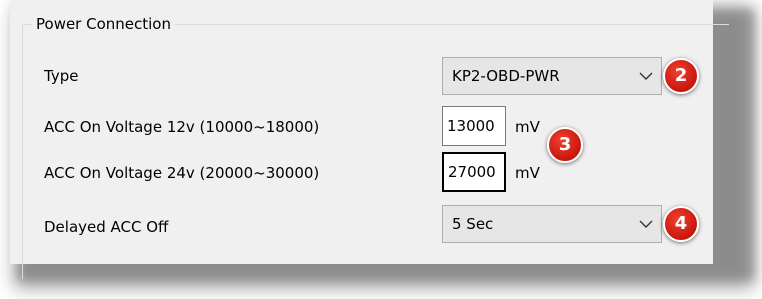  Describe the element at coordinates (182, 127) in the screenshot. I see `acc-12v-label: ACC On Voltage 12v (10000~18000)` at that location.